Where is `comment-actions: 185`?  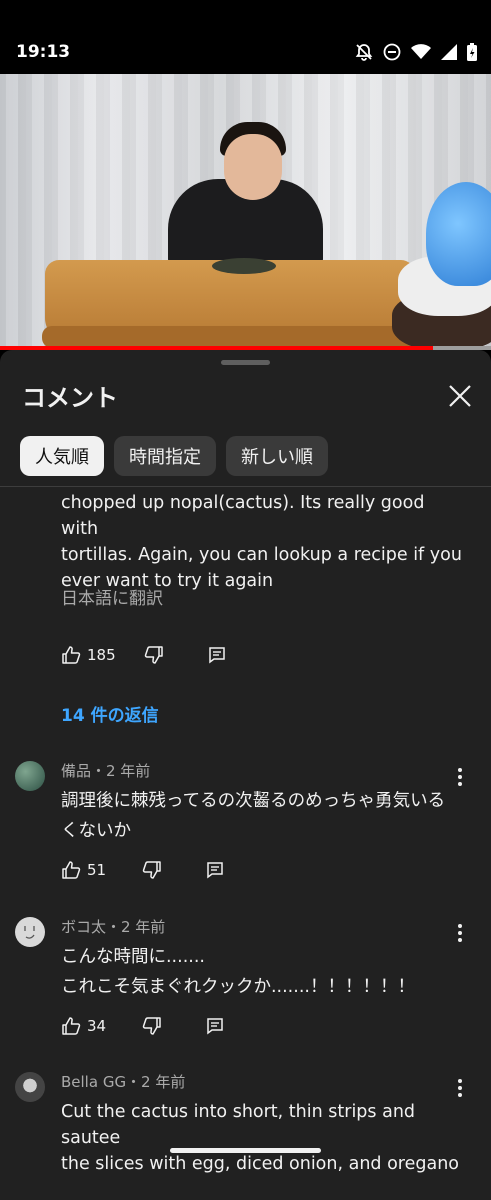
comment-actions: 185 is located at coordinates (143, 655).